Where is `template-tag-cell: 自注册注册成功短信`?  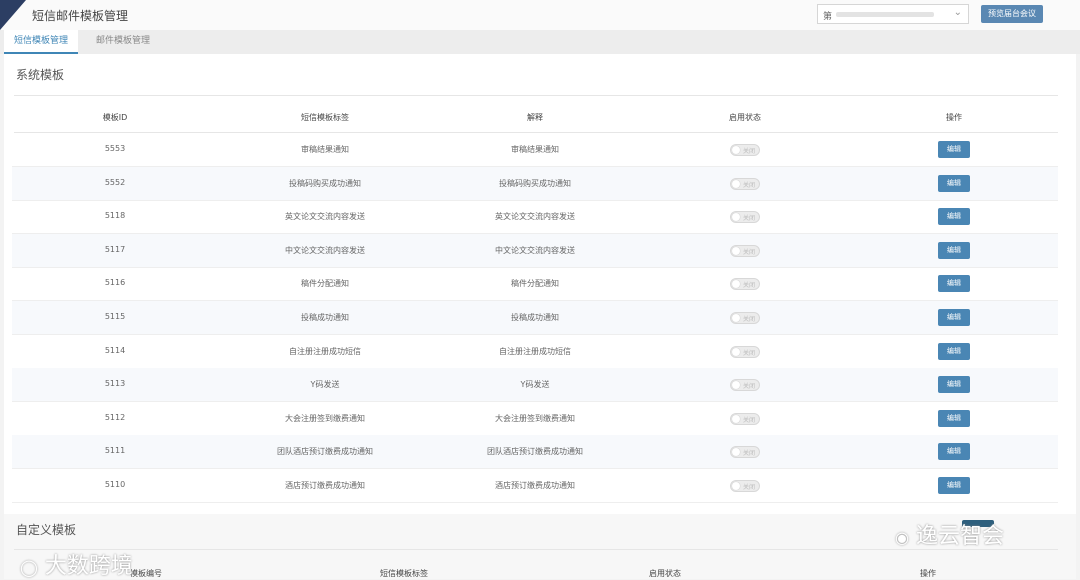
template-tag-cell: 自注册注册成功短信 is located at coordinates (325, 351).